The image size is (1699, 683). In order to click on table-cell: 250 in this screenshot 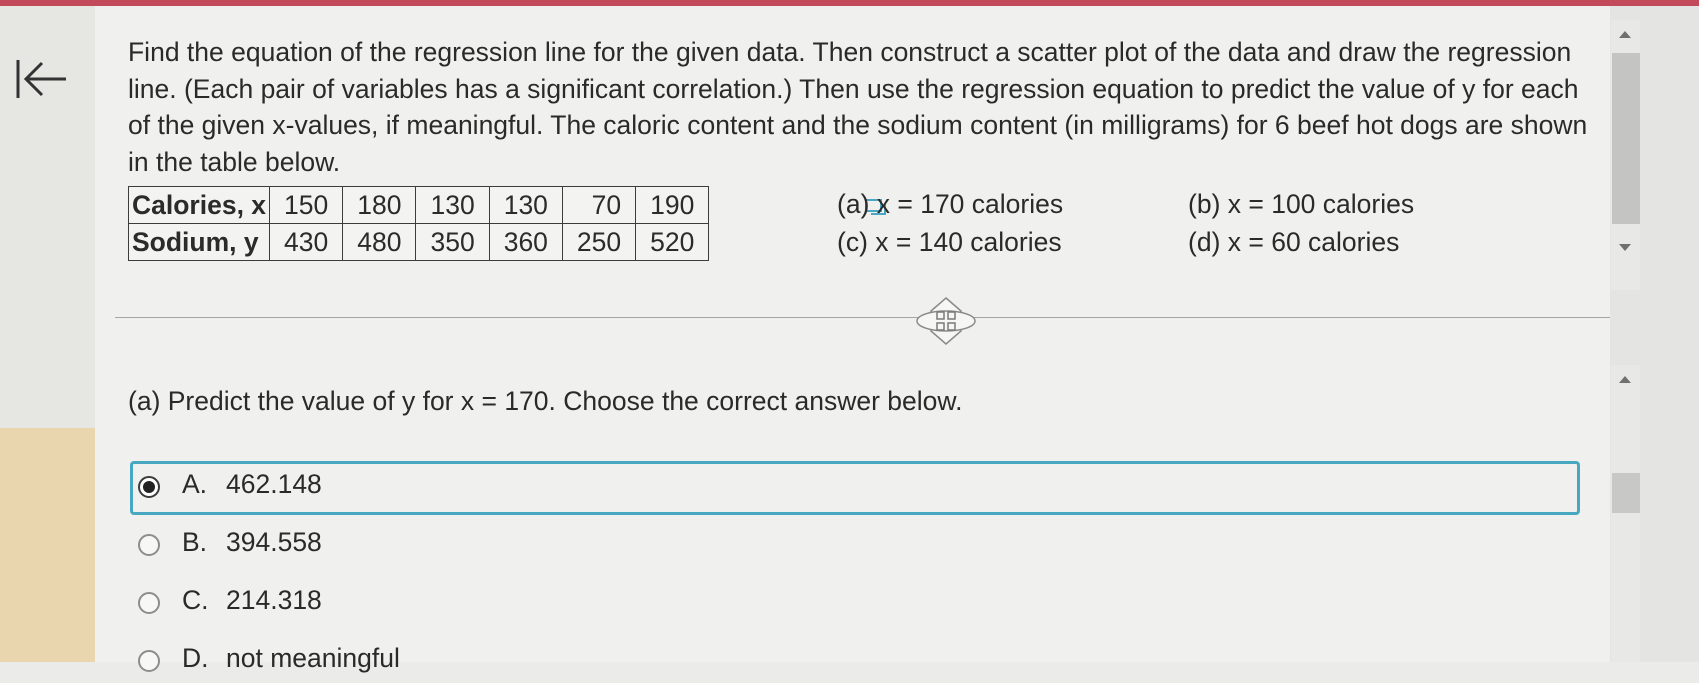, I will do `click(599, 242)`.